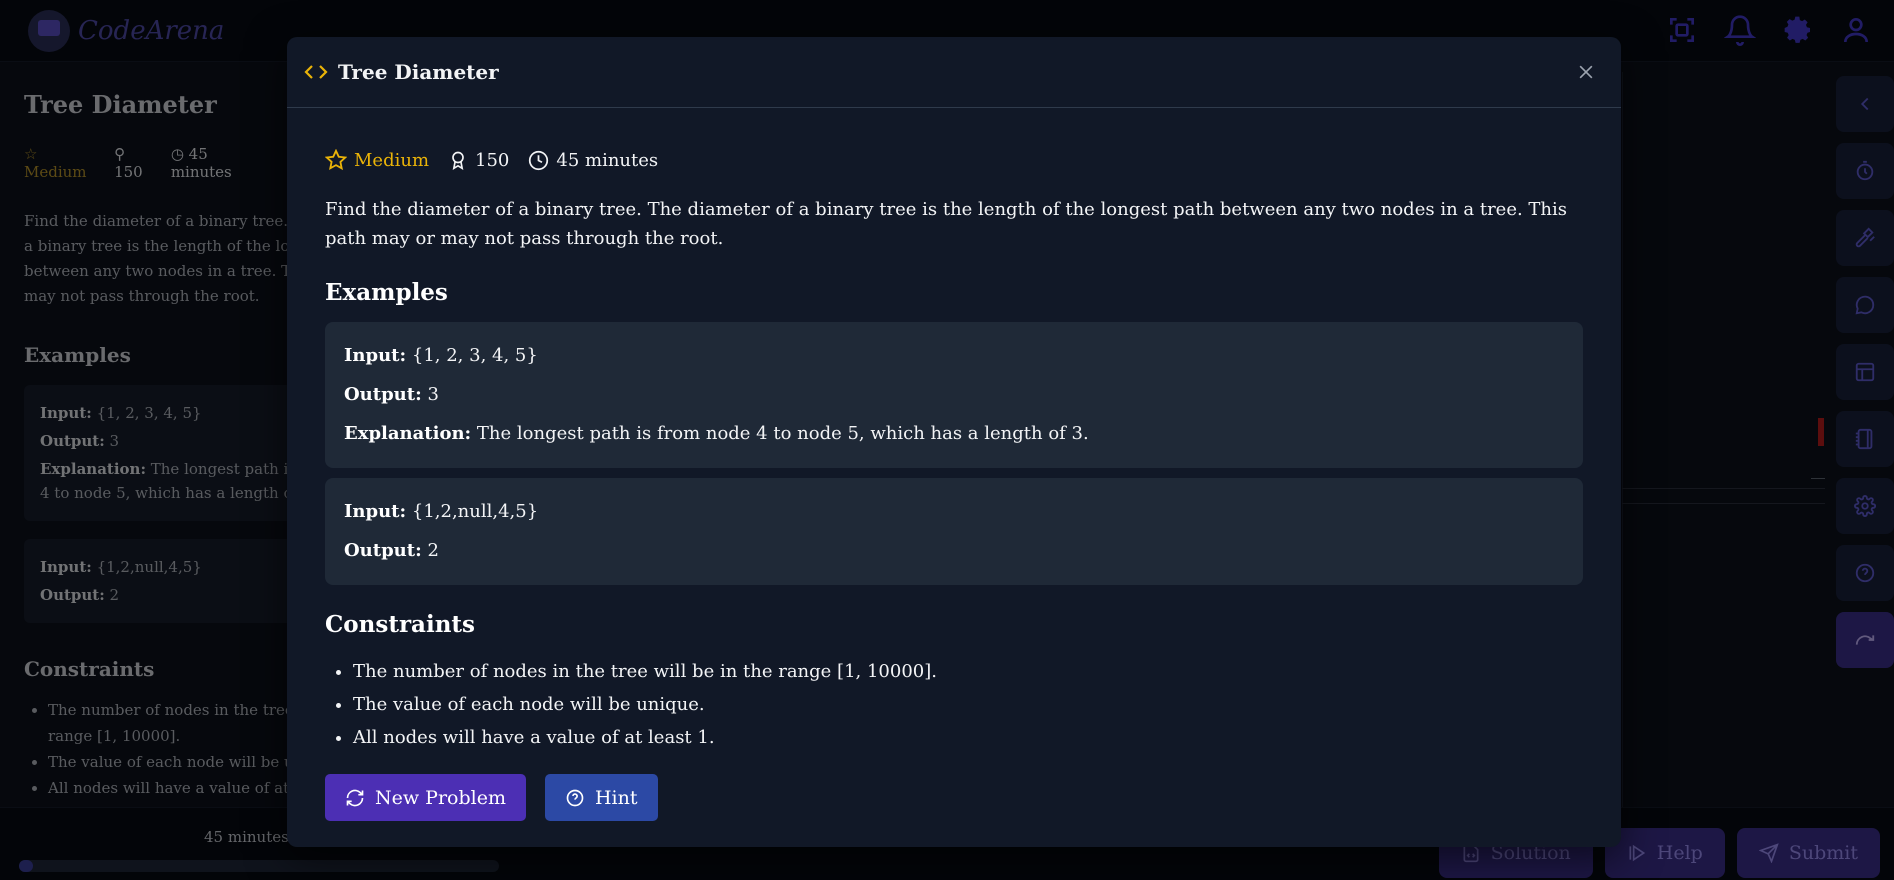  What do you see at coordinates (458, 161) in the screenshot?
I see `award-icon` at bounding box center [458, 161].